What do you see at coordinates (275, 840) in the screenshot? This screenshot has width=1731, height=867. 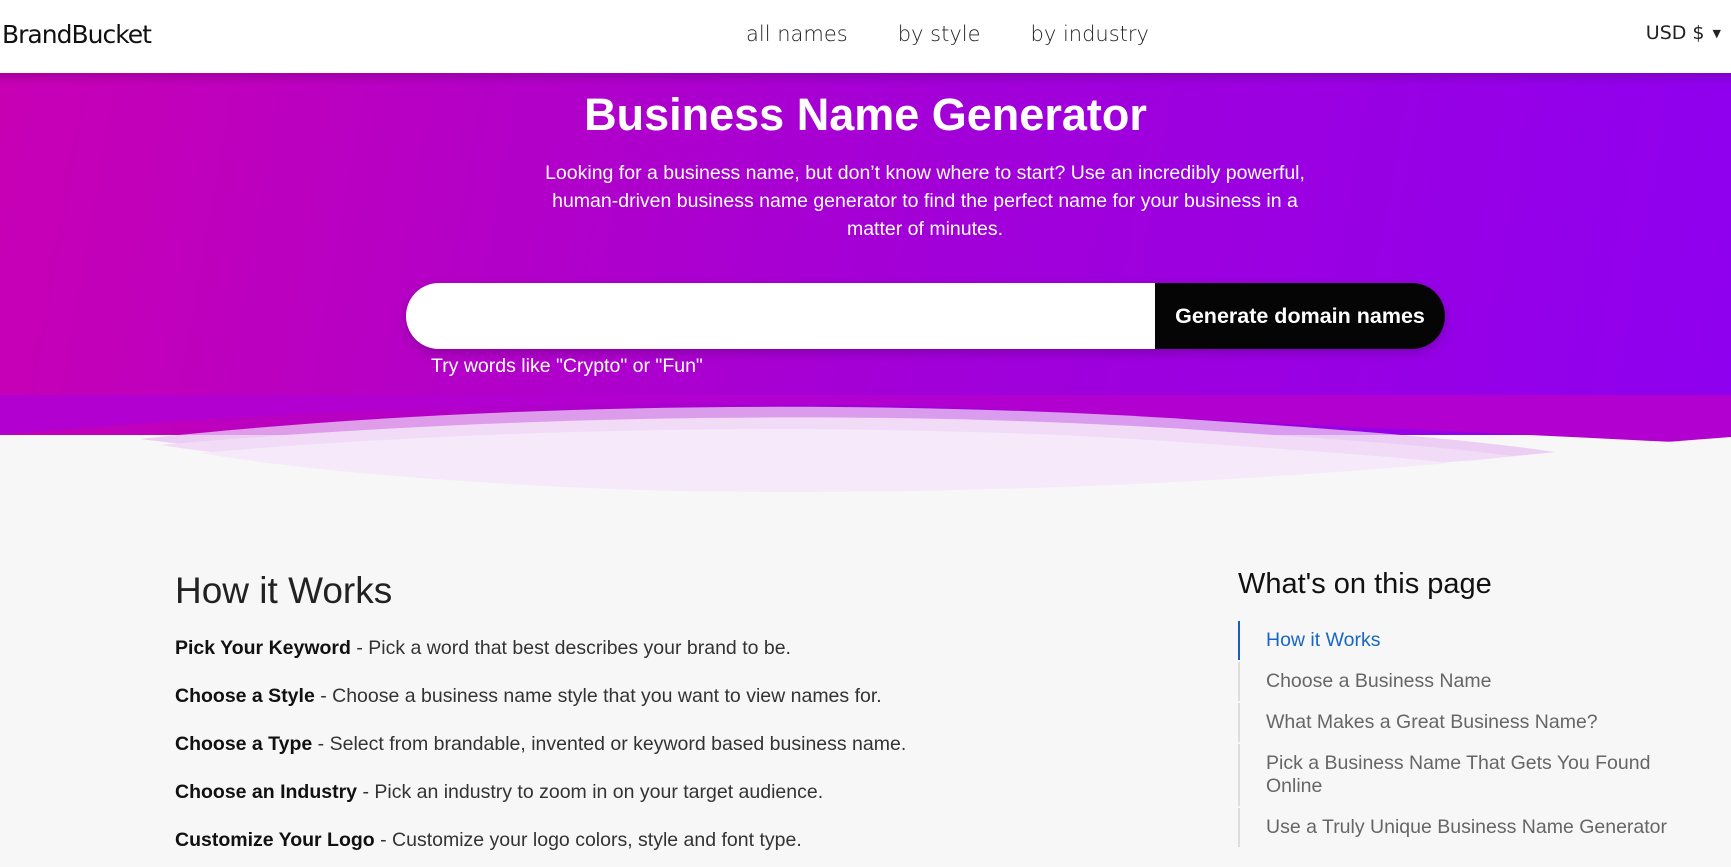 I see `step-title: Customize Your Logo` at bounding box center [275, 840].